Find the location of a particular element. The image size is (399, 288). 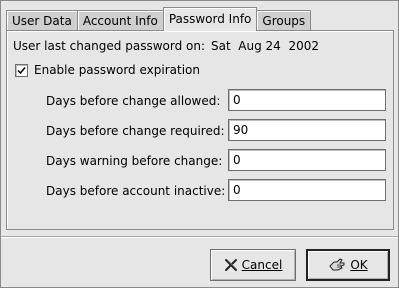

cancel-button-label: Cancel is located at coordinates (262, 265).